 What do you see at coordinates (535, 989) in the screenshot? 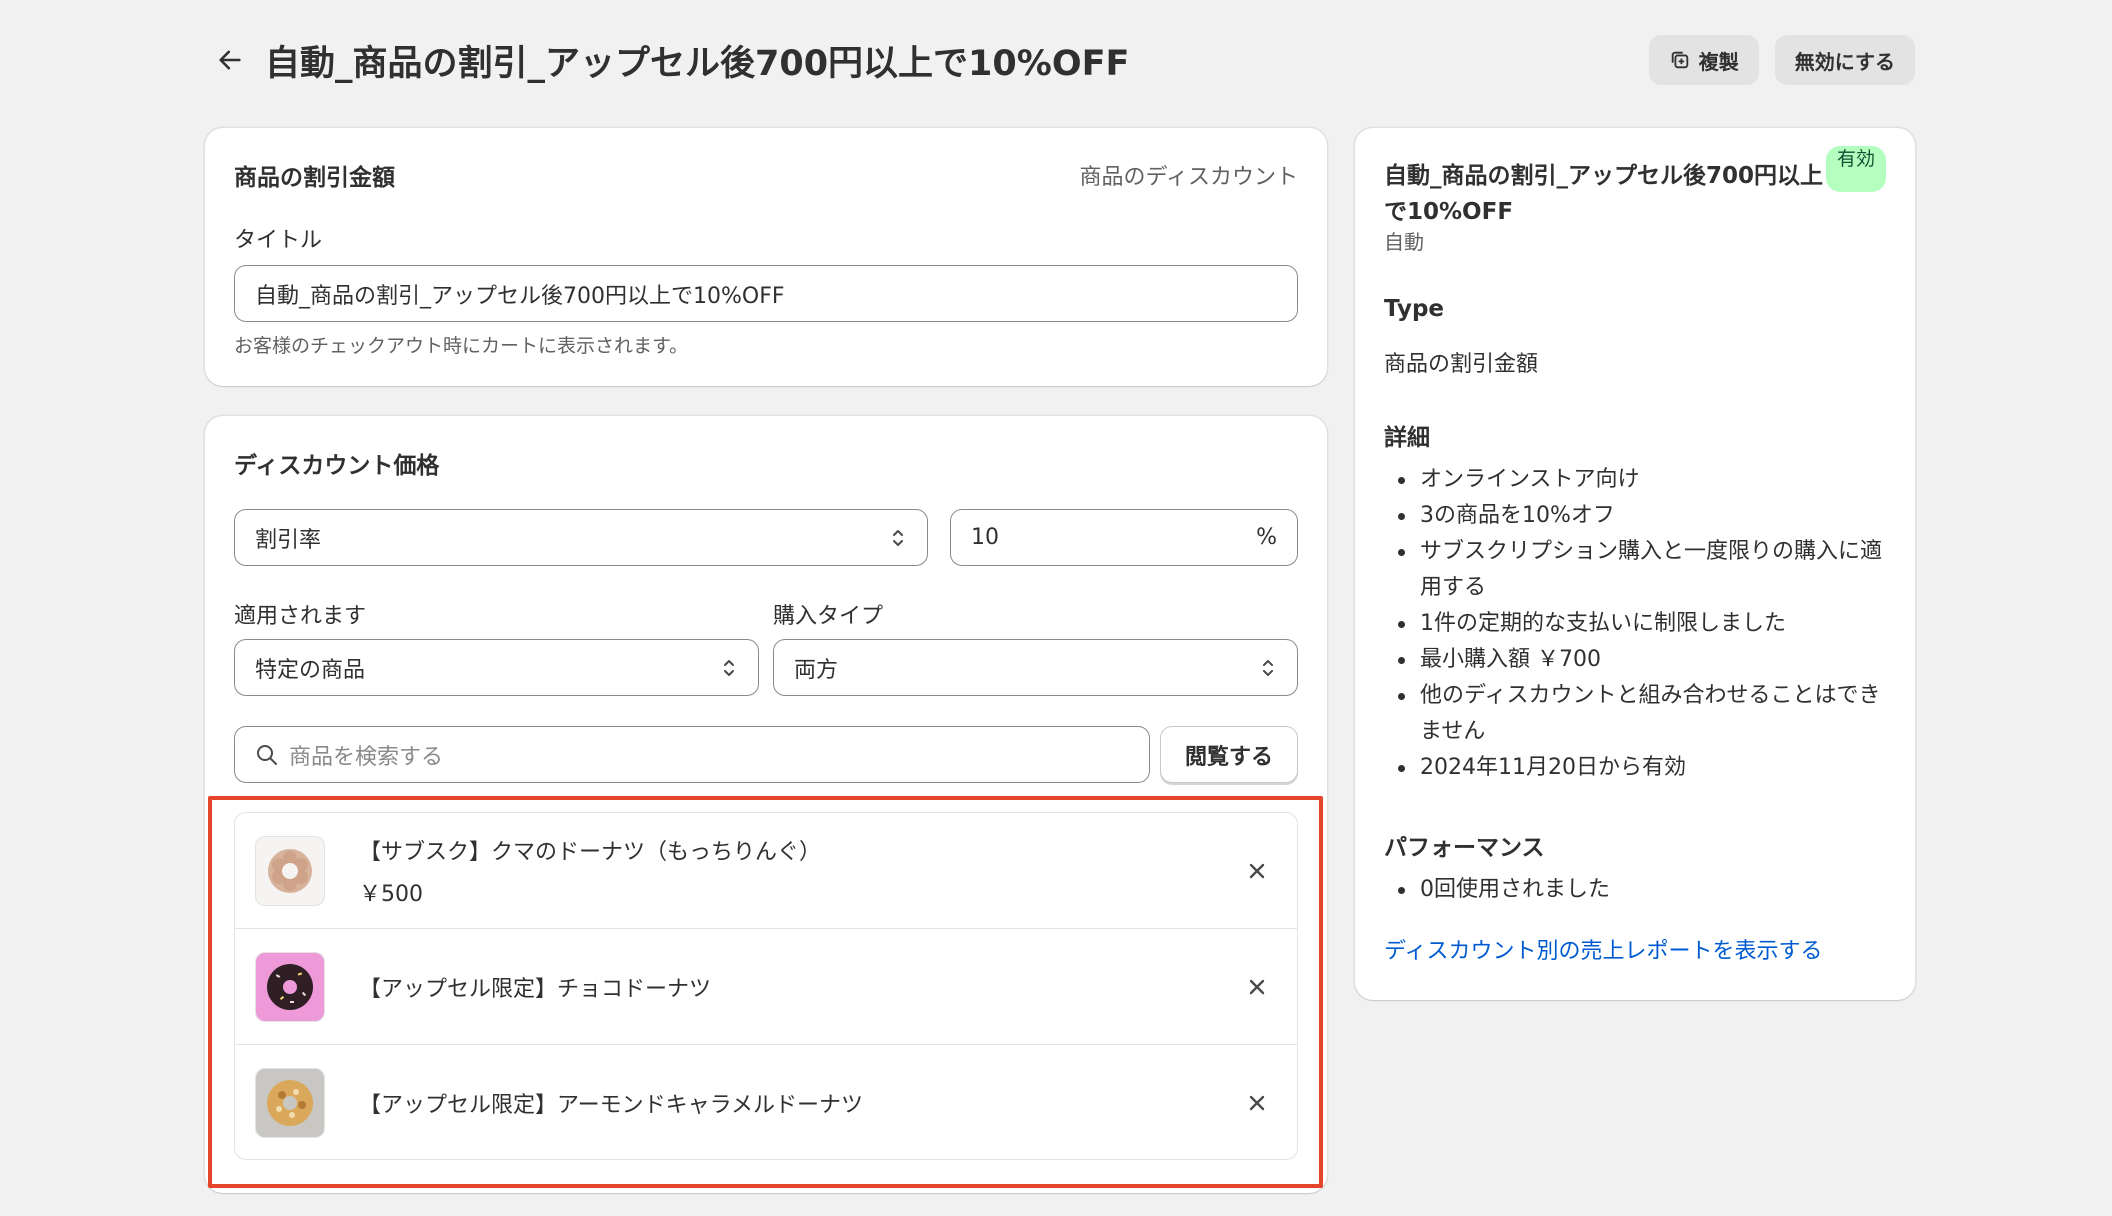
I see `product-name: 【アップセル限定】チョコドーナツ` at bounding box center [535, 989].